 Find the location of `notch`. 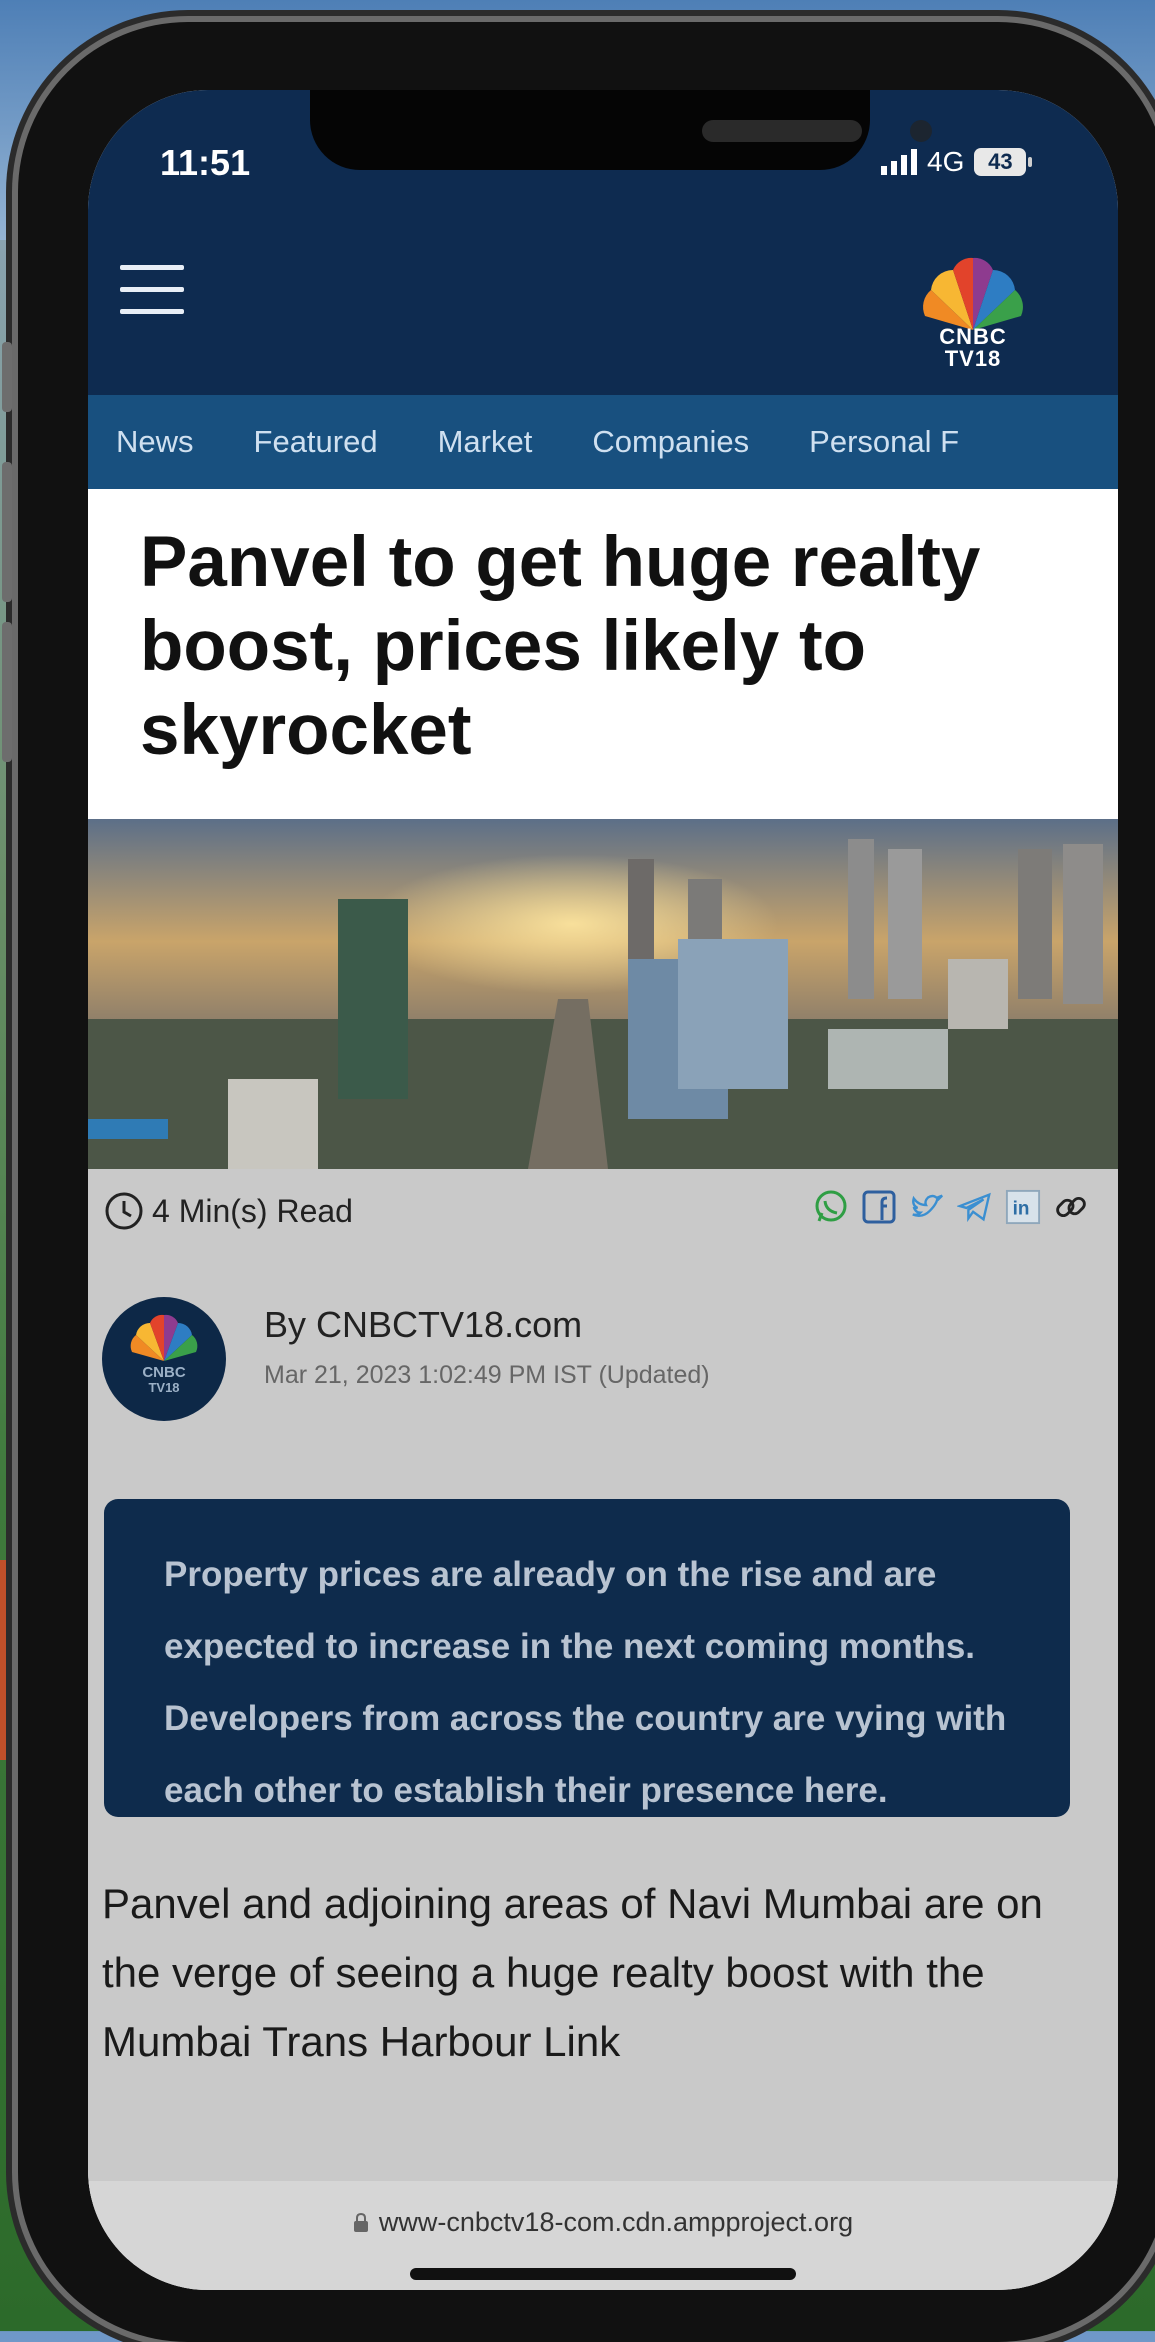

notch is located at coordinates (621, 130).